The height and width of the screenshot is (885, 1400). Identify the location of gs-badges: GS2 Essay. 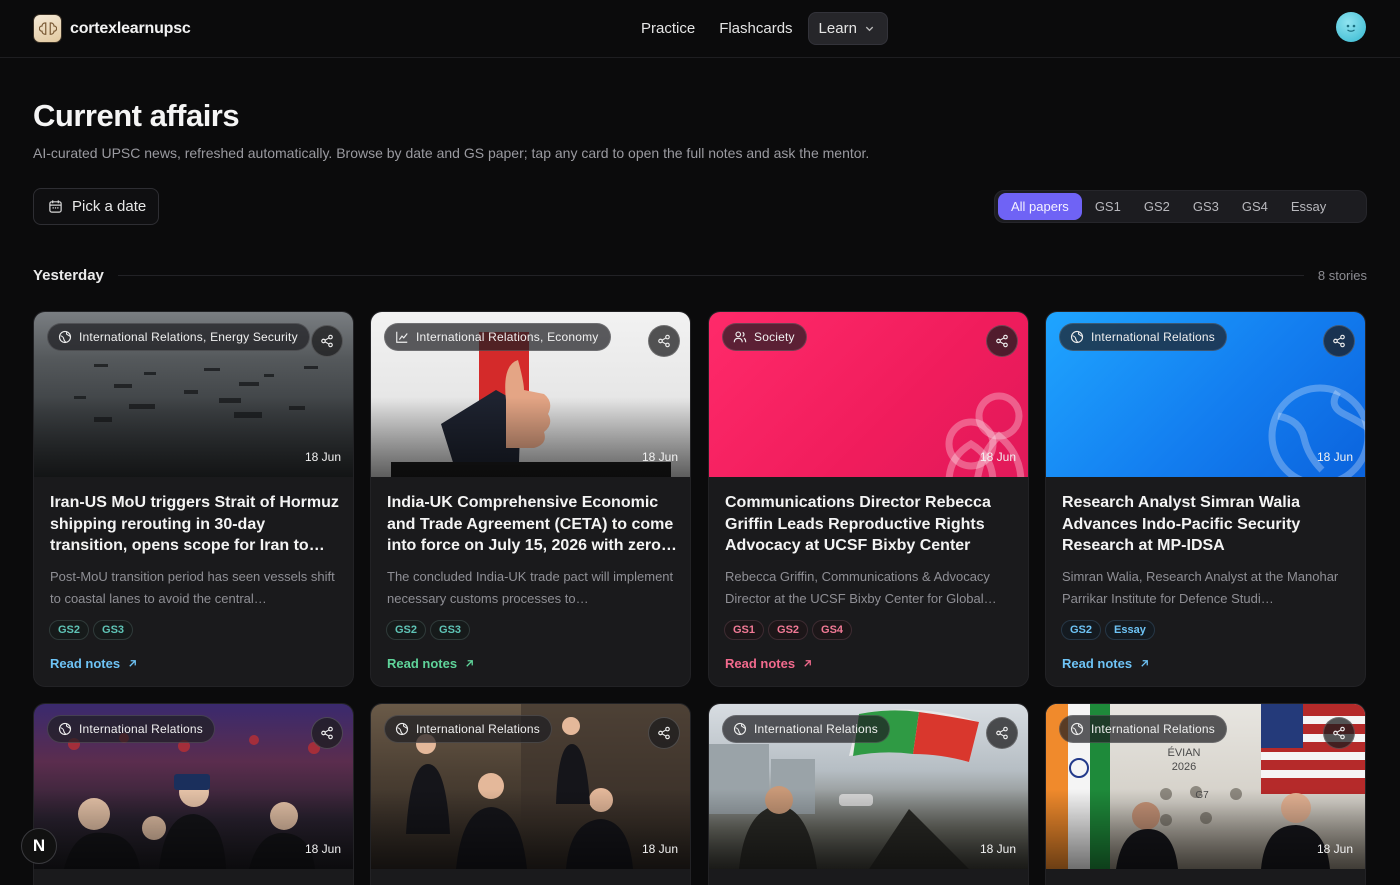
(1108, 630).